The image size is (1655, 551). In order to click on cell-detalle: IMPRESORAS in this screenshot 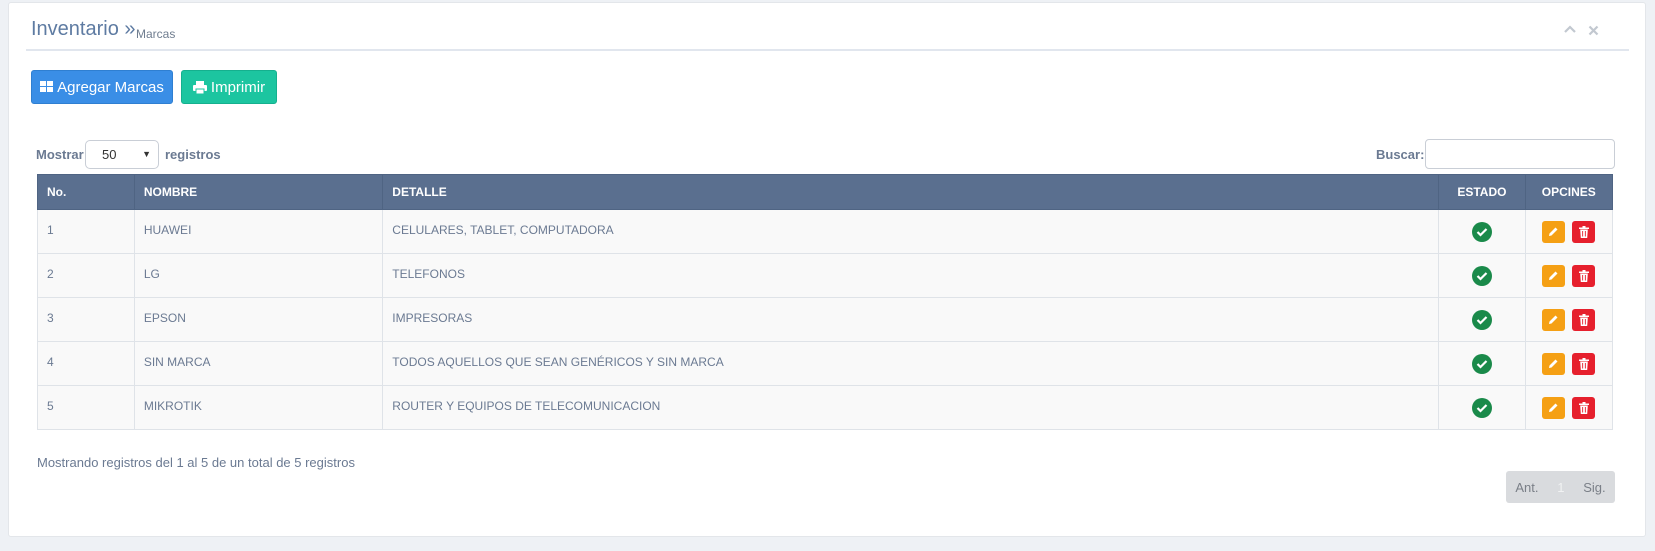, I will do `click(911, 319)`.